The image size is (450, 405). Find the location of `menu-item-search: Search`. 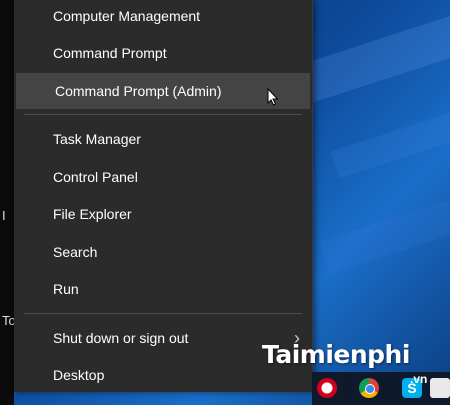

menu-item-search: Search is located at coordinates (163, 252).